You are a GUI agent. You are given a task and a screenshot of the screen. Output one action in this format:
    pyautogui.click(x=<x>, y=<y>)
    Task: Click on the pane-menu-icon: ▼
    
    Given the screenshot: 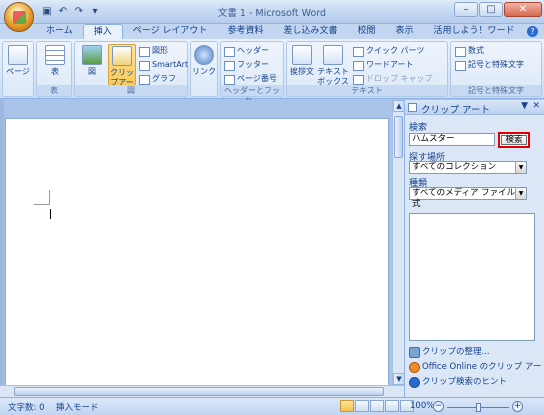 What is the action you would take?
    pyautogui.click(x=524, y=106)
    